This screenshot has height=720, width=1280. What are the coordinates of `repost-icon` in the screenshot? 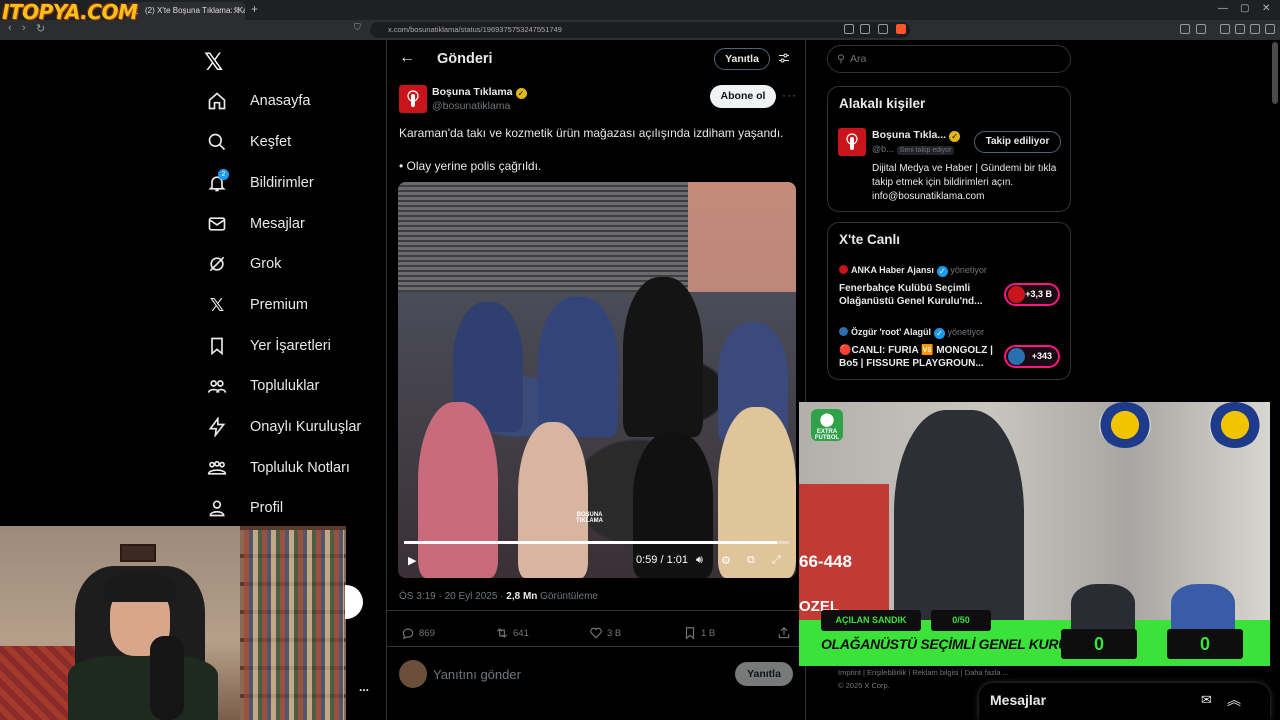 It's located at (502, 633).